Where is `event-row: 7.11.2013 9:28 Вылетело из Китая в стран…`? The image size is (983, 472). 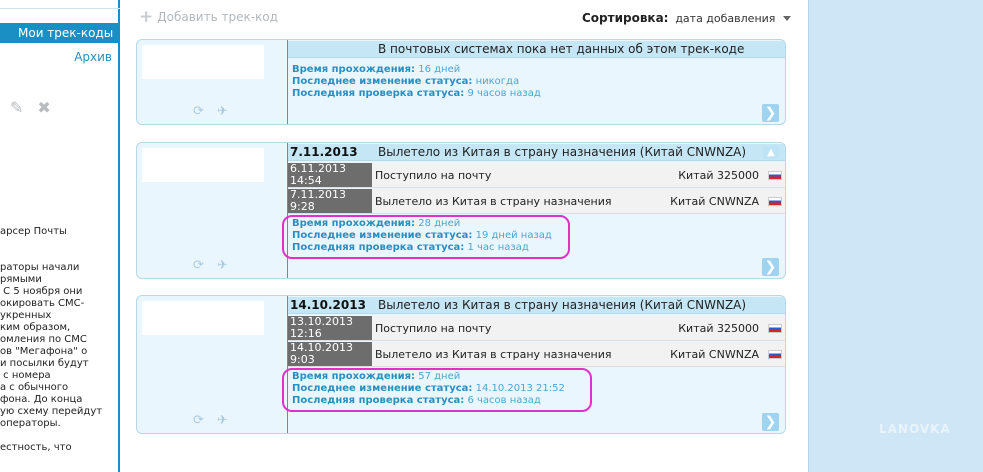 event-row: 7.11.2013 9:28 Вылетело из Китая в стран… is located at coordinates (536, 201).